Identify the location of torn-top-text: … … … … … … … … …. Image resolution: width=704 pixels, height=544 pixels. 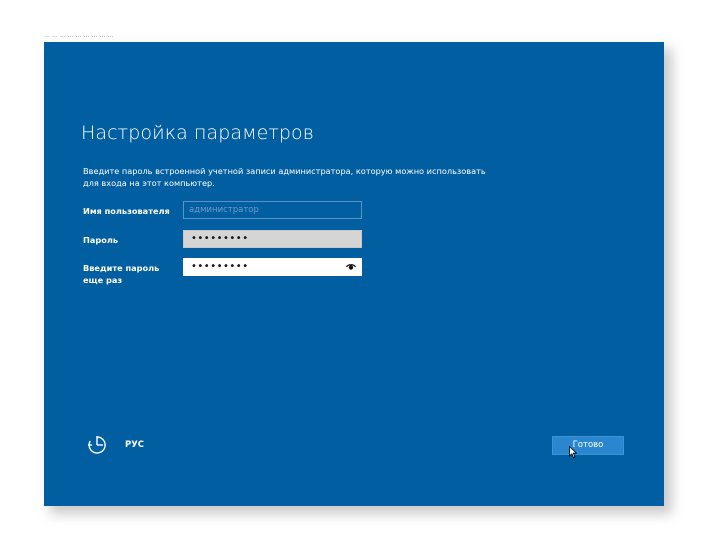
(79, 35).